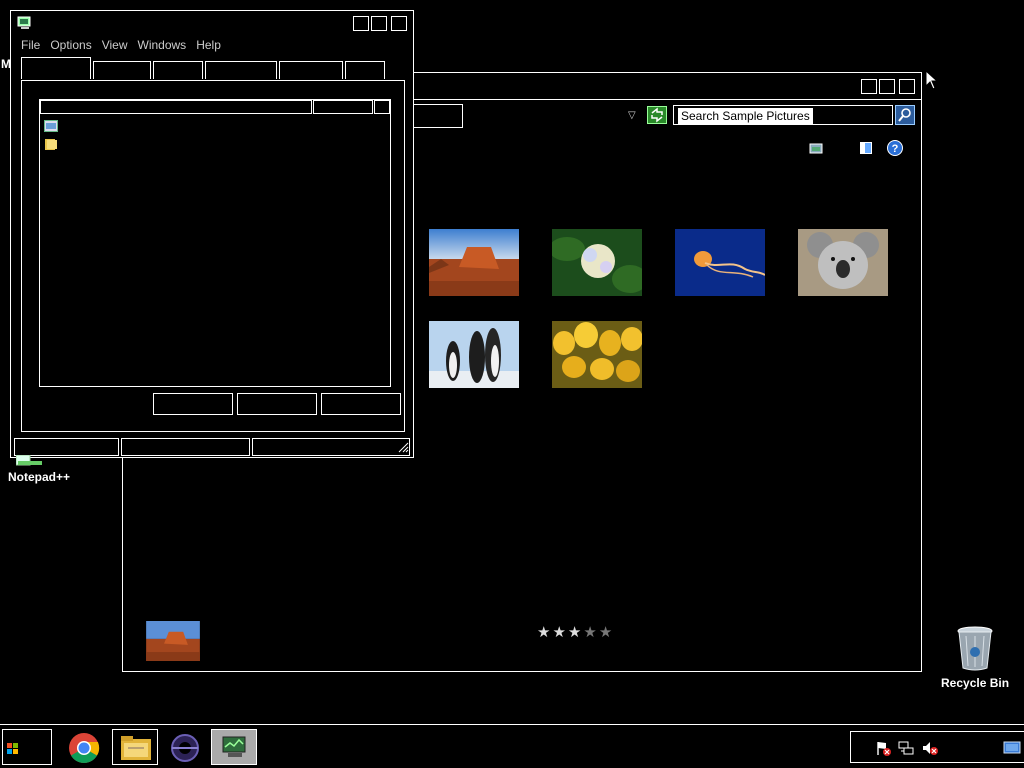 This screenshot has height=768, width=1024. What do you see at coordinates (597, 354) in the screenshot?
I see `thumbnail-tulips` at bounding box center [597, 354].